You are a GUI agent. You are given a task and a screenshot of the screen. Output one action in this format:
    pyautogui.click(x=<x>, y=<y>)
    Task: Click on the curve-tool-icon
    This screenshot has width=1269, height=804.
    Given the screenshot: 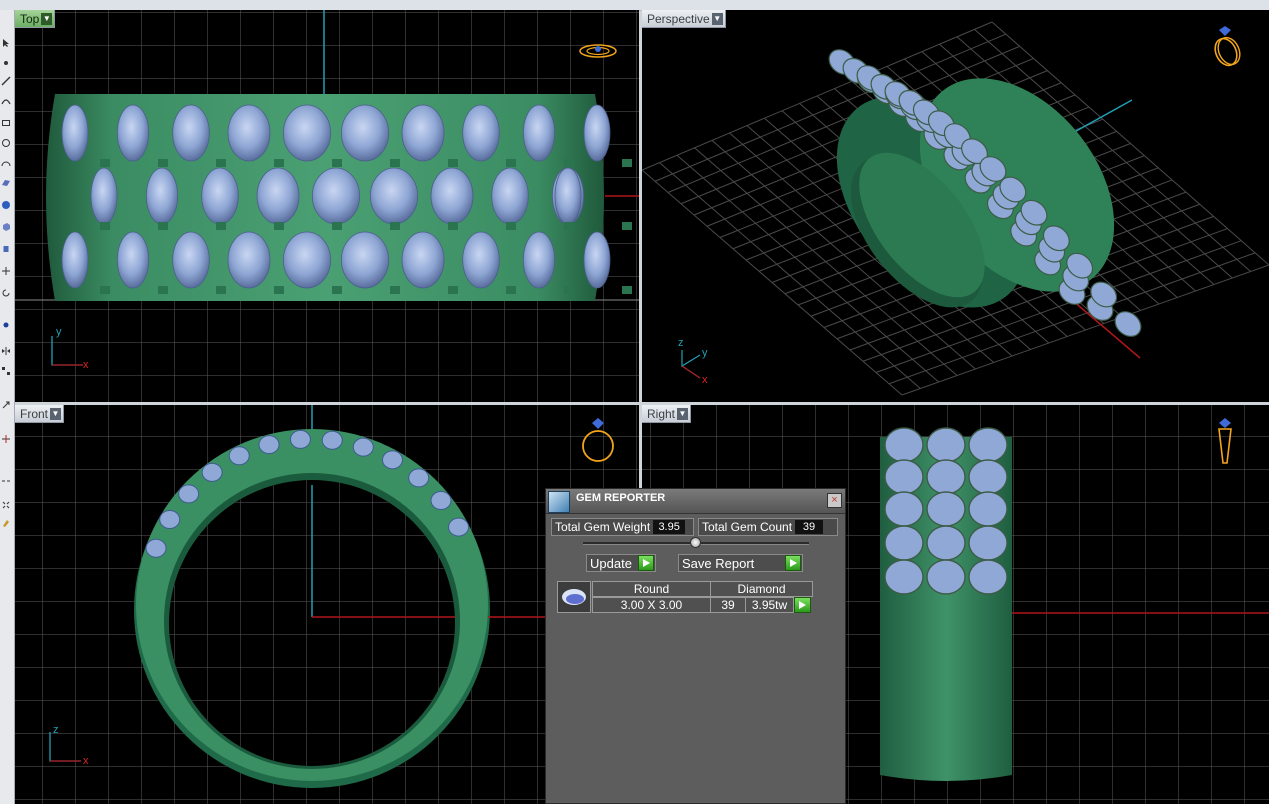 What is the action you would take?
    pyautogui.click(x=6, y=101)
    